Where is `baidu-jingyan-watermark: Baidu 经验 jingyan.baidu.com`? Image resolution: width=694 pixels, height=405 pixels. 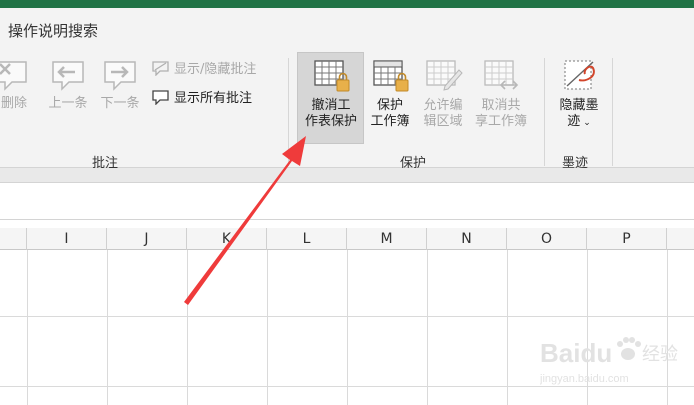 baidu-jingyan-watermark: Baidu 经验 jingyan.baidu.com is located at coordinates (609, 361).